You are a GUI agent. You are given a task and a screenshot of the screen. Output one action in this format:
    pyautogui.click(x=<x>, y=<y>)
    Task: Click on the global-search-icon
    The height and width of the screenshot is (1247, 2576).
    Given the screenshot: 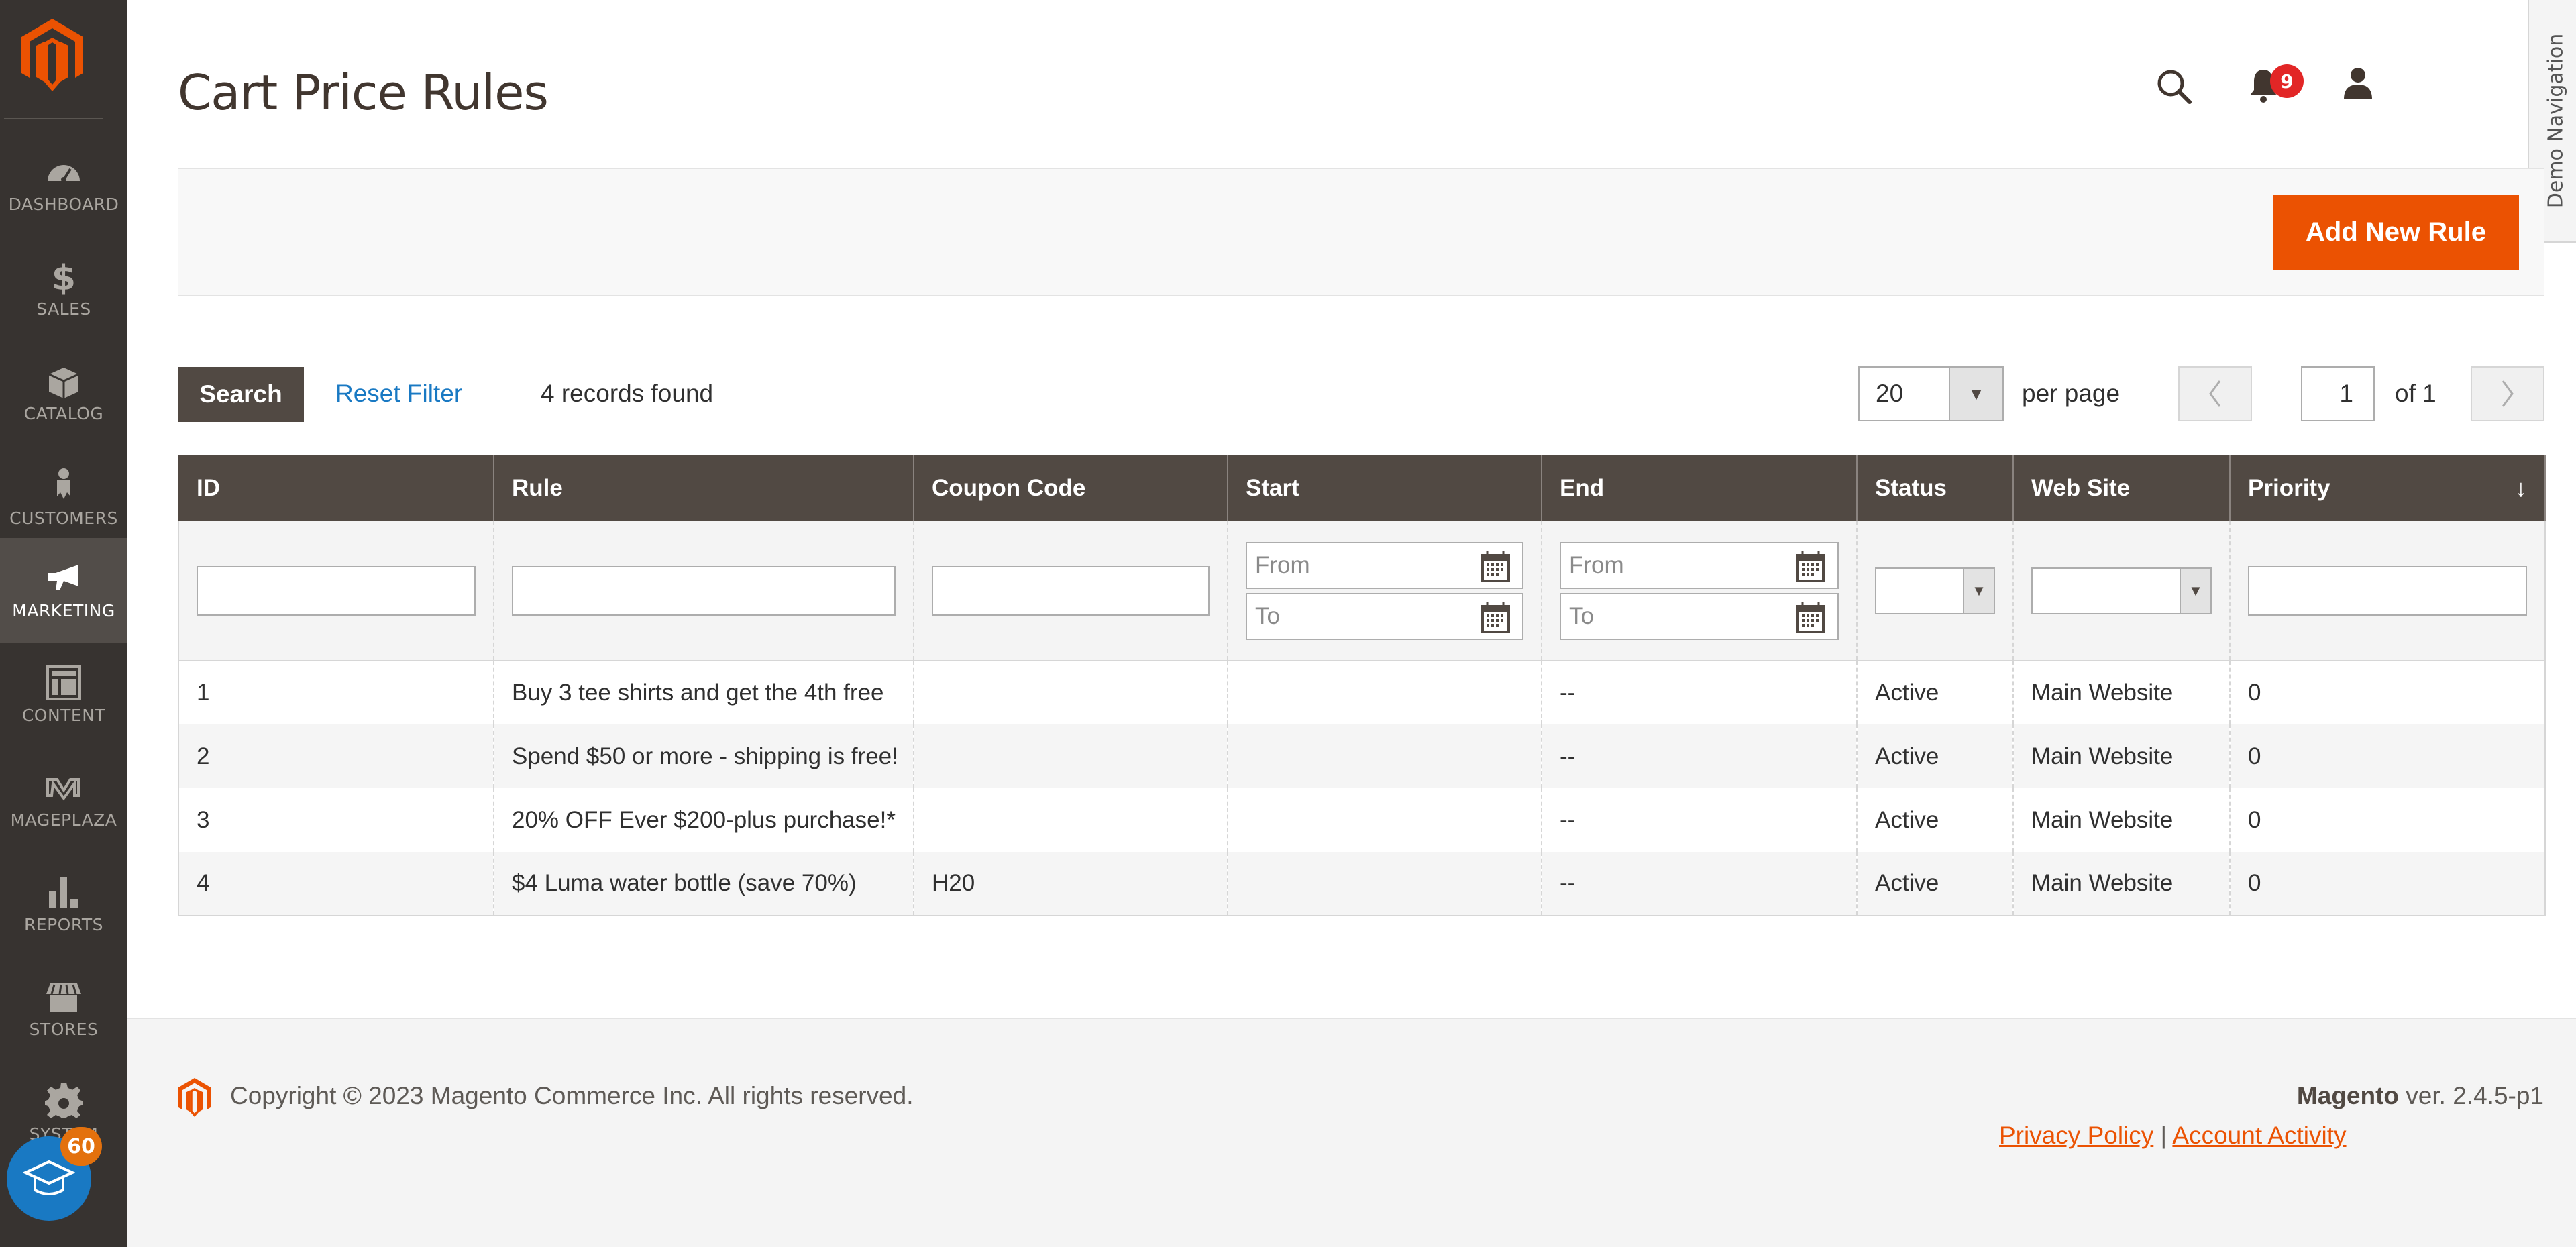 What is the action you would take?
    pyautogui.click(x=2174, y=86)
    